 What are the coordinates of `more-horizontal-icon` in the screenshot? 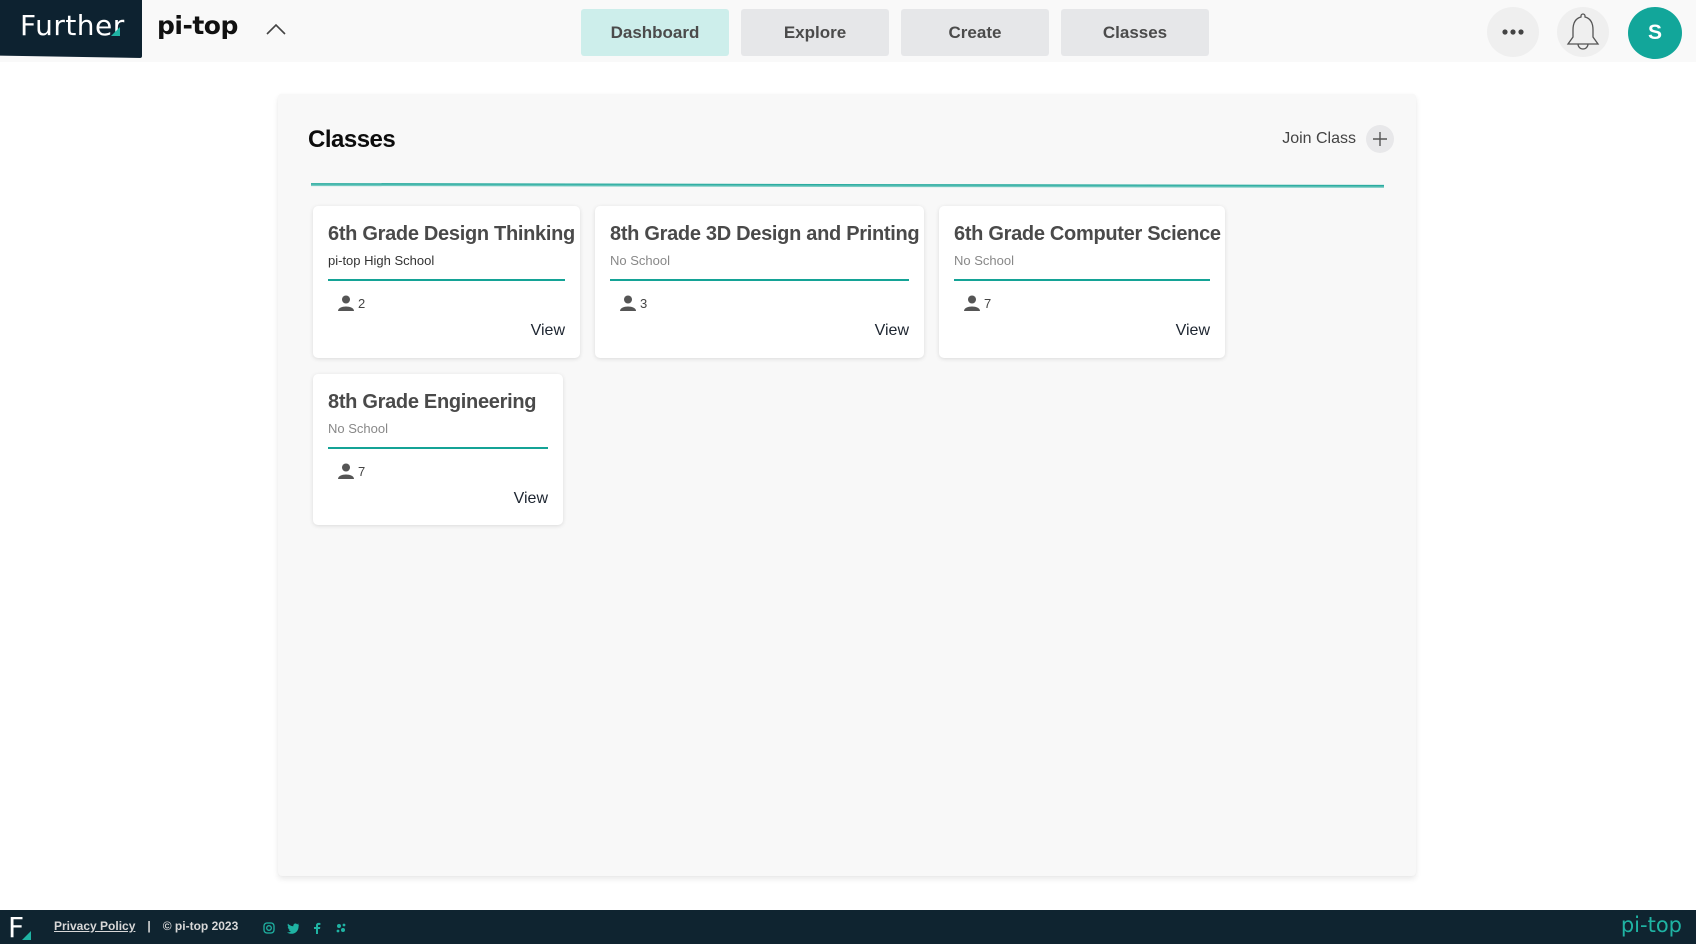 It's located at (1513, 32).